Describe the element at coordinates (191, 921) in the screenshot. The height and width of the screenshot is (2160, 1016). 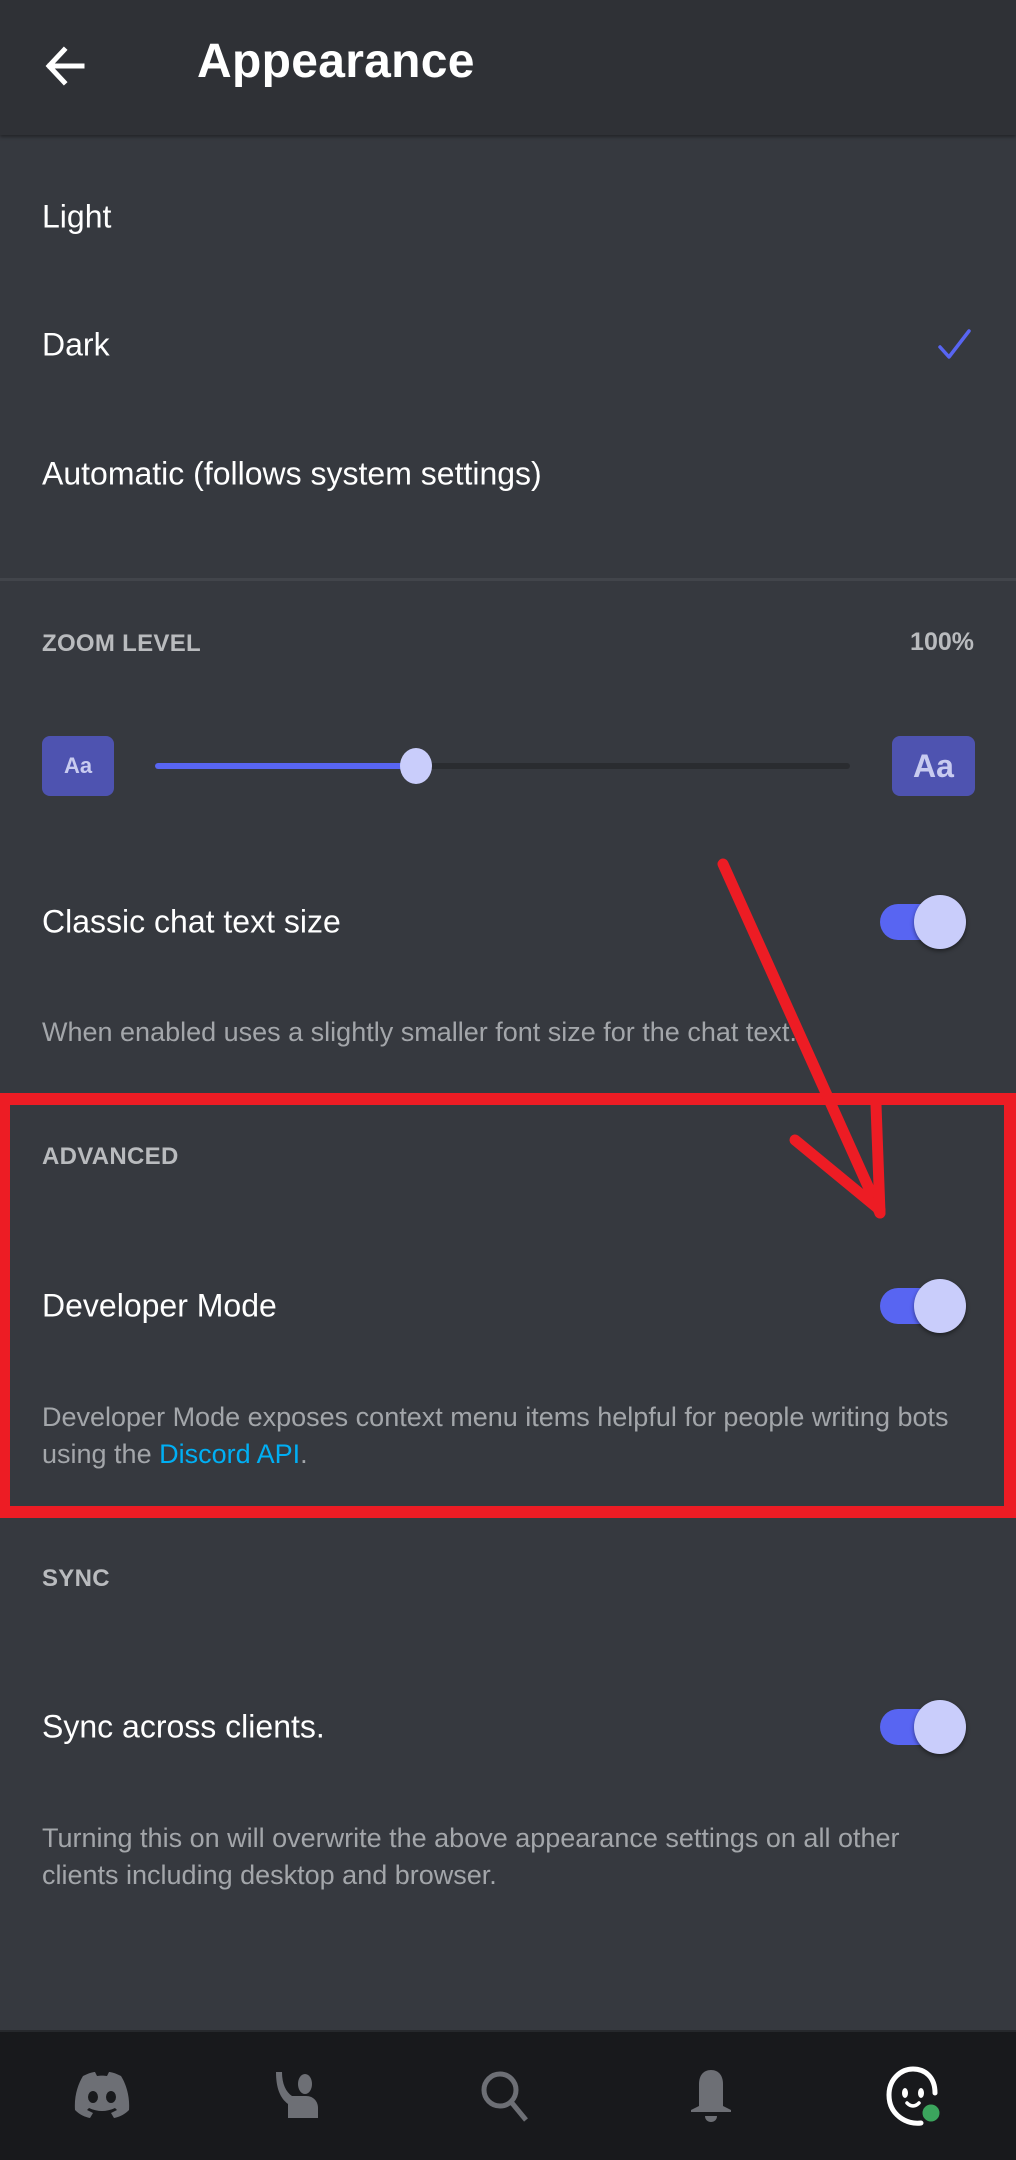
I see `classic-chat-text-size-label: Classic chat text size` at that location.